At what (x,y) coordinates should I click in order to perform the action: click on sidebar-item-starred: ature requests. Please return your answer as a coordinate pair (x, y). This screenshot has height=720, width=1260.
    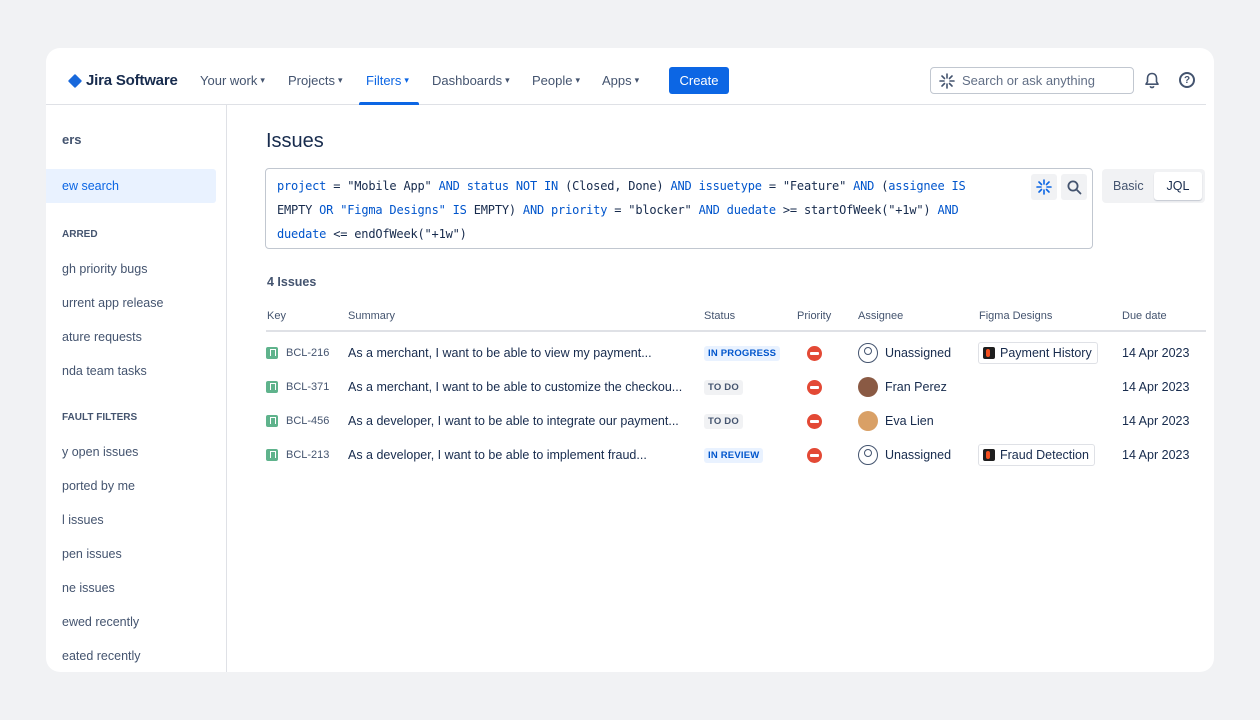
    Looking at the image, I should click on (102, 337).